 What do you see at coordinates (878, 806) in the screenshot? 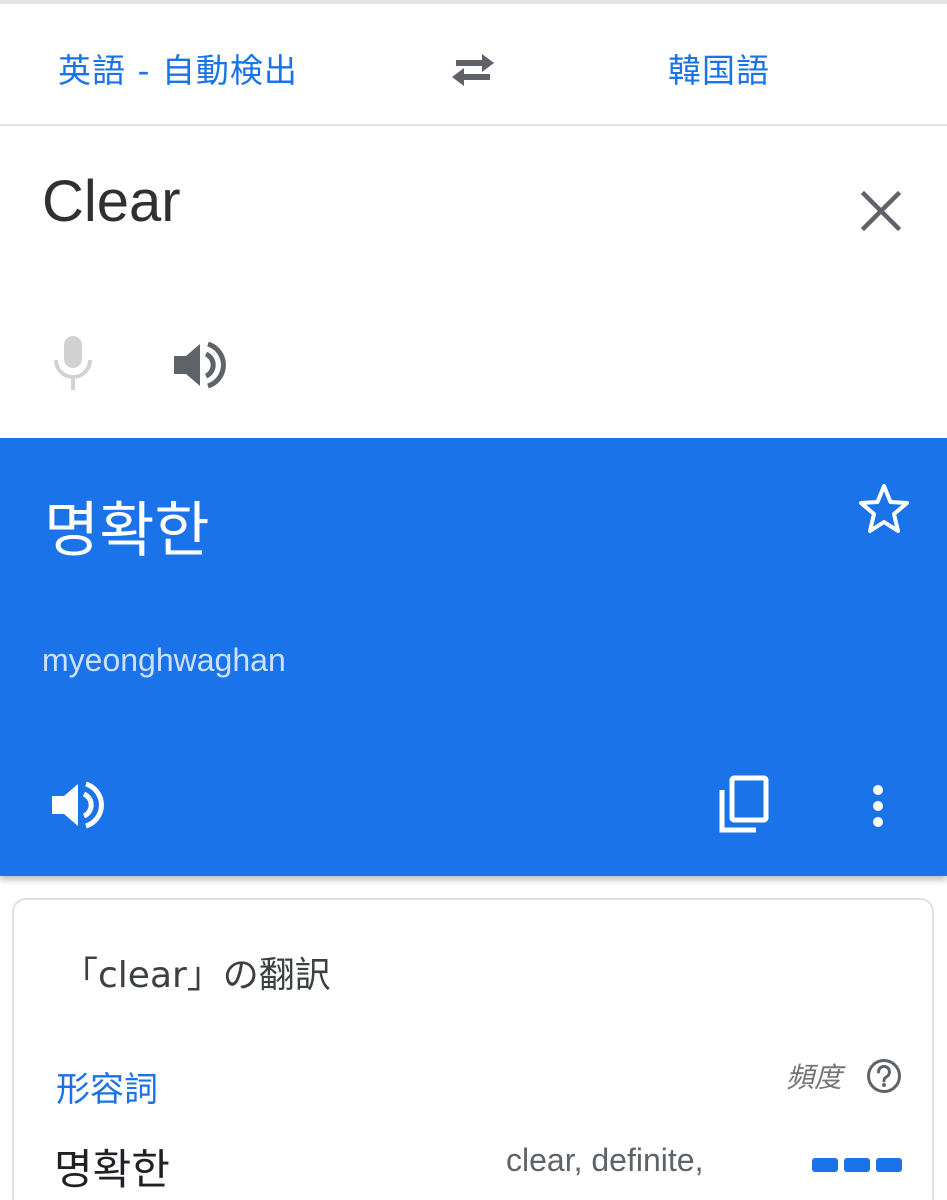
I see `more-vert-icon` at bounding box center [878, 806].